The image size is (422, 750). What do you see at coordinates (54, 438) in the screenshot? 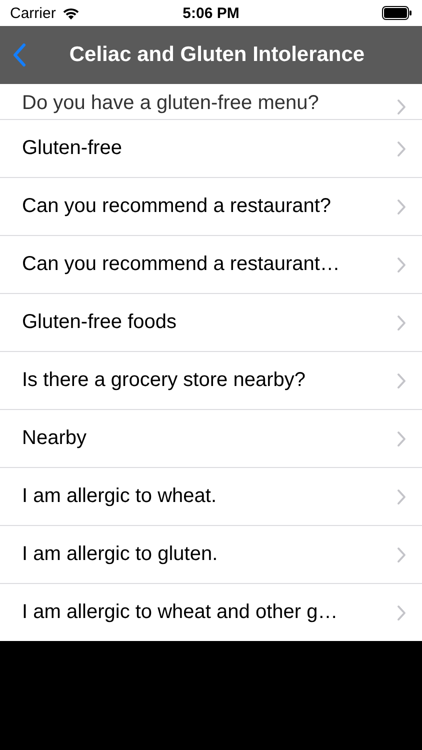
I see `phrase-label: Nearby` at bounding box center [54, 438].